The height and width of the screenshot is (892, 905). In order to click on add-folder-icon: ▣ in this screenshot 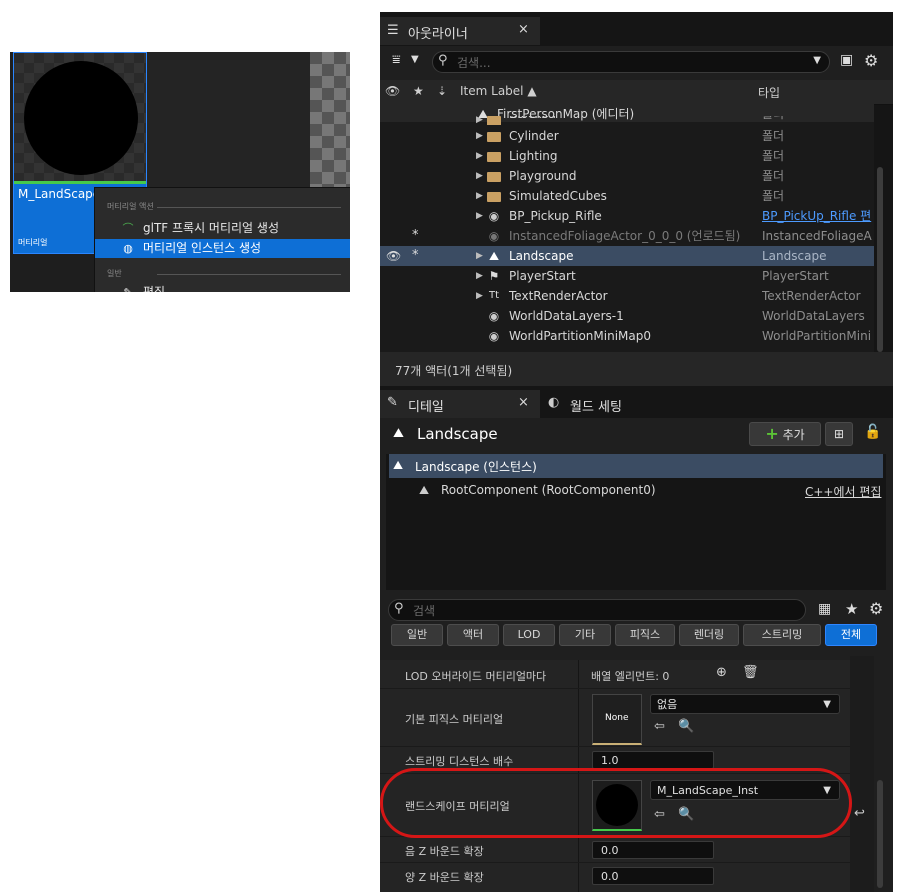, I will do `click(846, 60)`.